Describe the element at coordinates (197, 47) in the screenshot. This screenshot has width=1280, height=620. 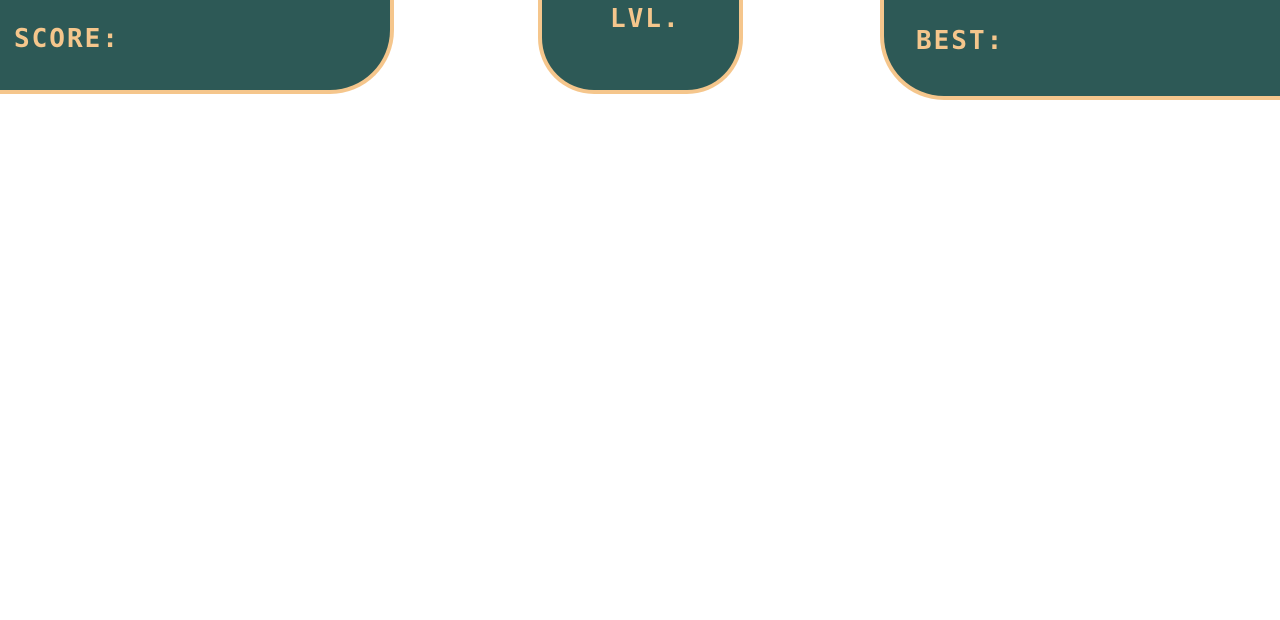
I see `score-panel: SCORE:` at that location.